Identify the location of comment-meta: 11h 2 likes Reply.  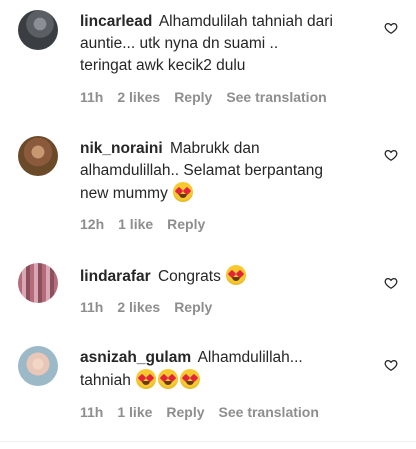
(146, 307).